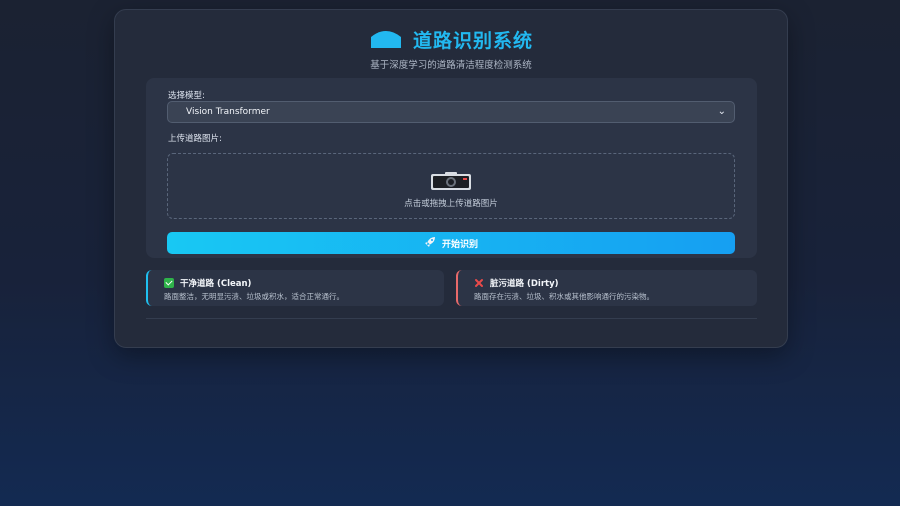 The width and height of the screenshot is (900, 506). What do you see at coordinates (451, 204) in the screenshot?
I see `upload-hint: 点击或拖拽上传道路图片` at bounding box center [451, 204].